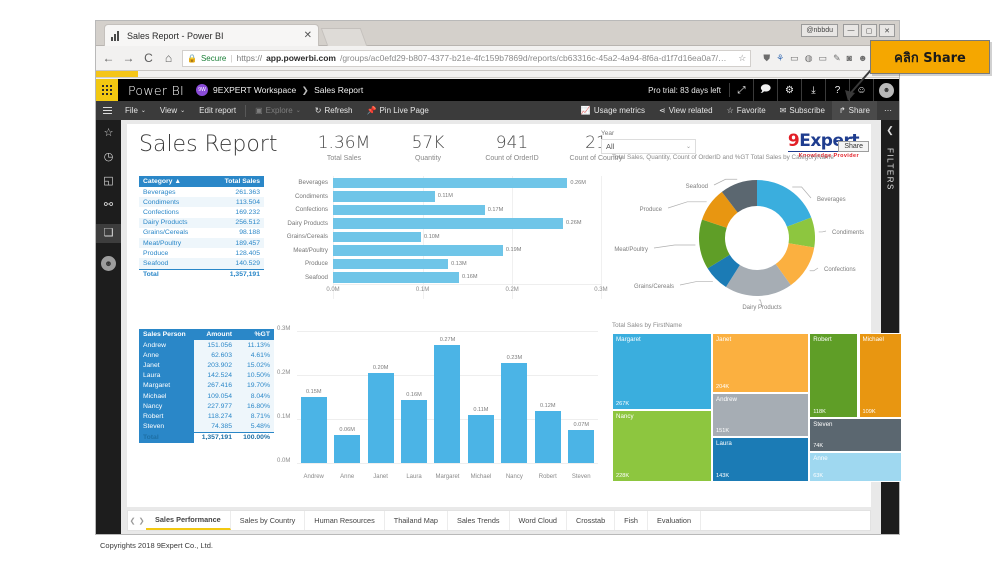 This screenshot has height=563, width=1000. I want to click on table-row: Andrew 151.056 11.13%, so click(206, 345).